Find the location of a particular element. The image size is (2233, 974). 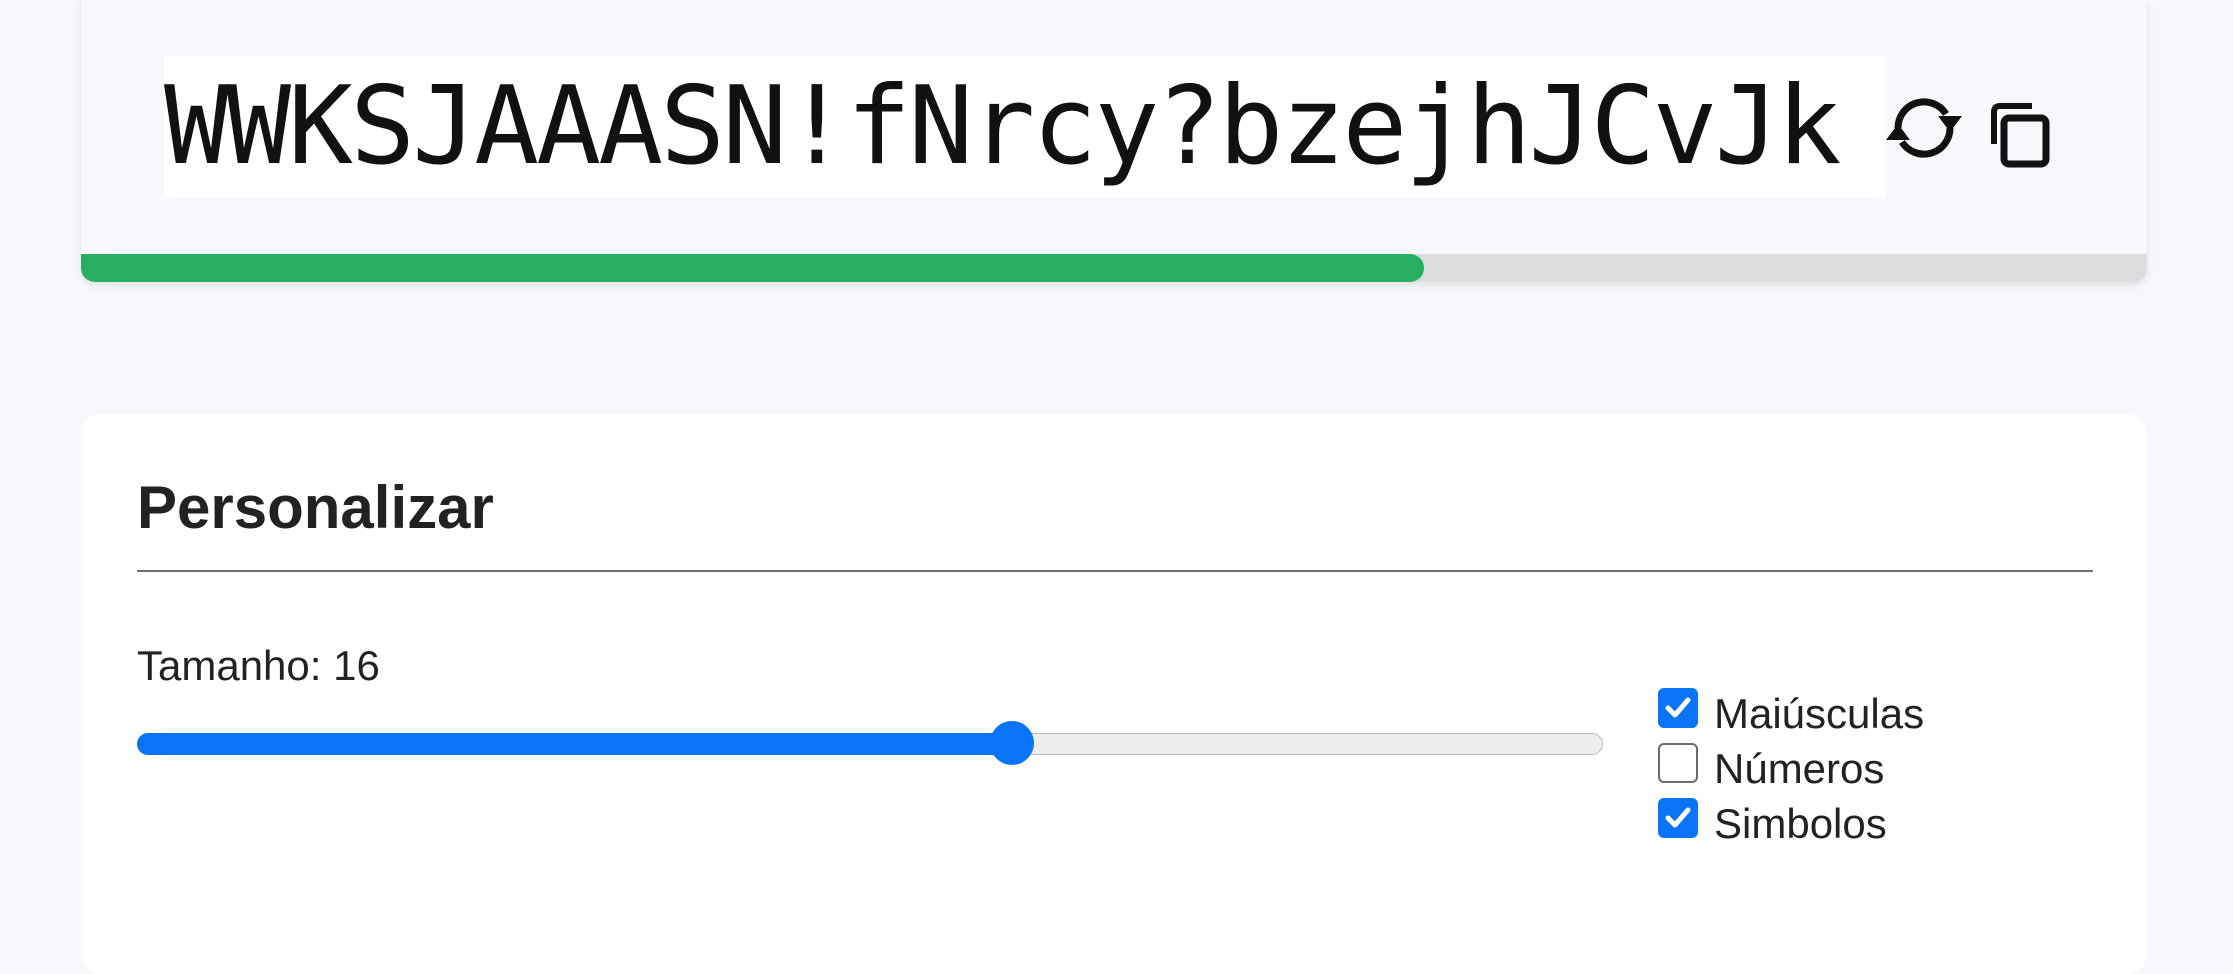

refresh-button is located at coordinates (1924, 128).